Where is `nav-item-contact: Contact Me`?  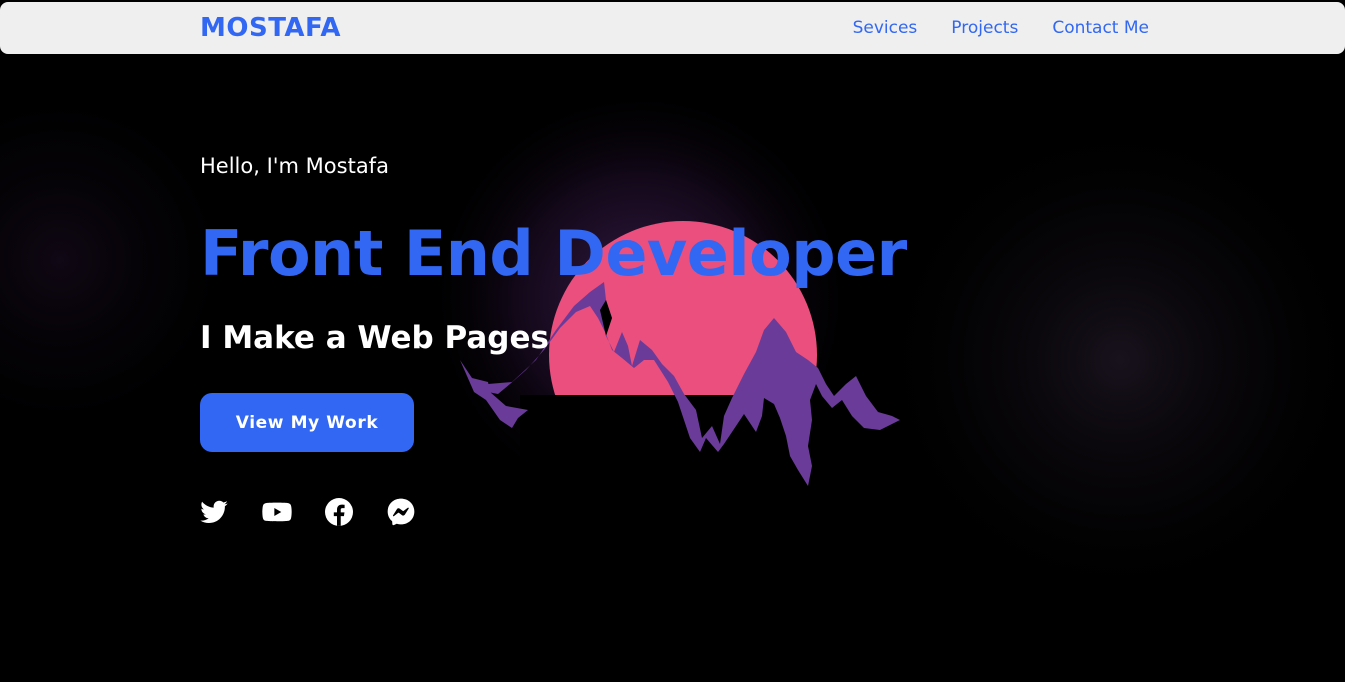
nav-item-contact: Contact Me is located at coordinates (1100, 28).